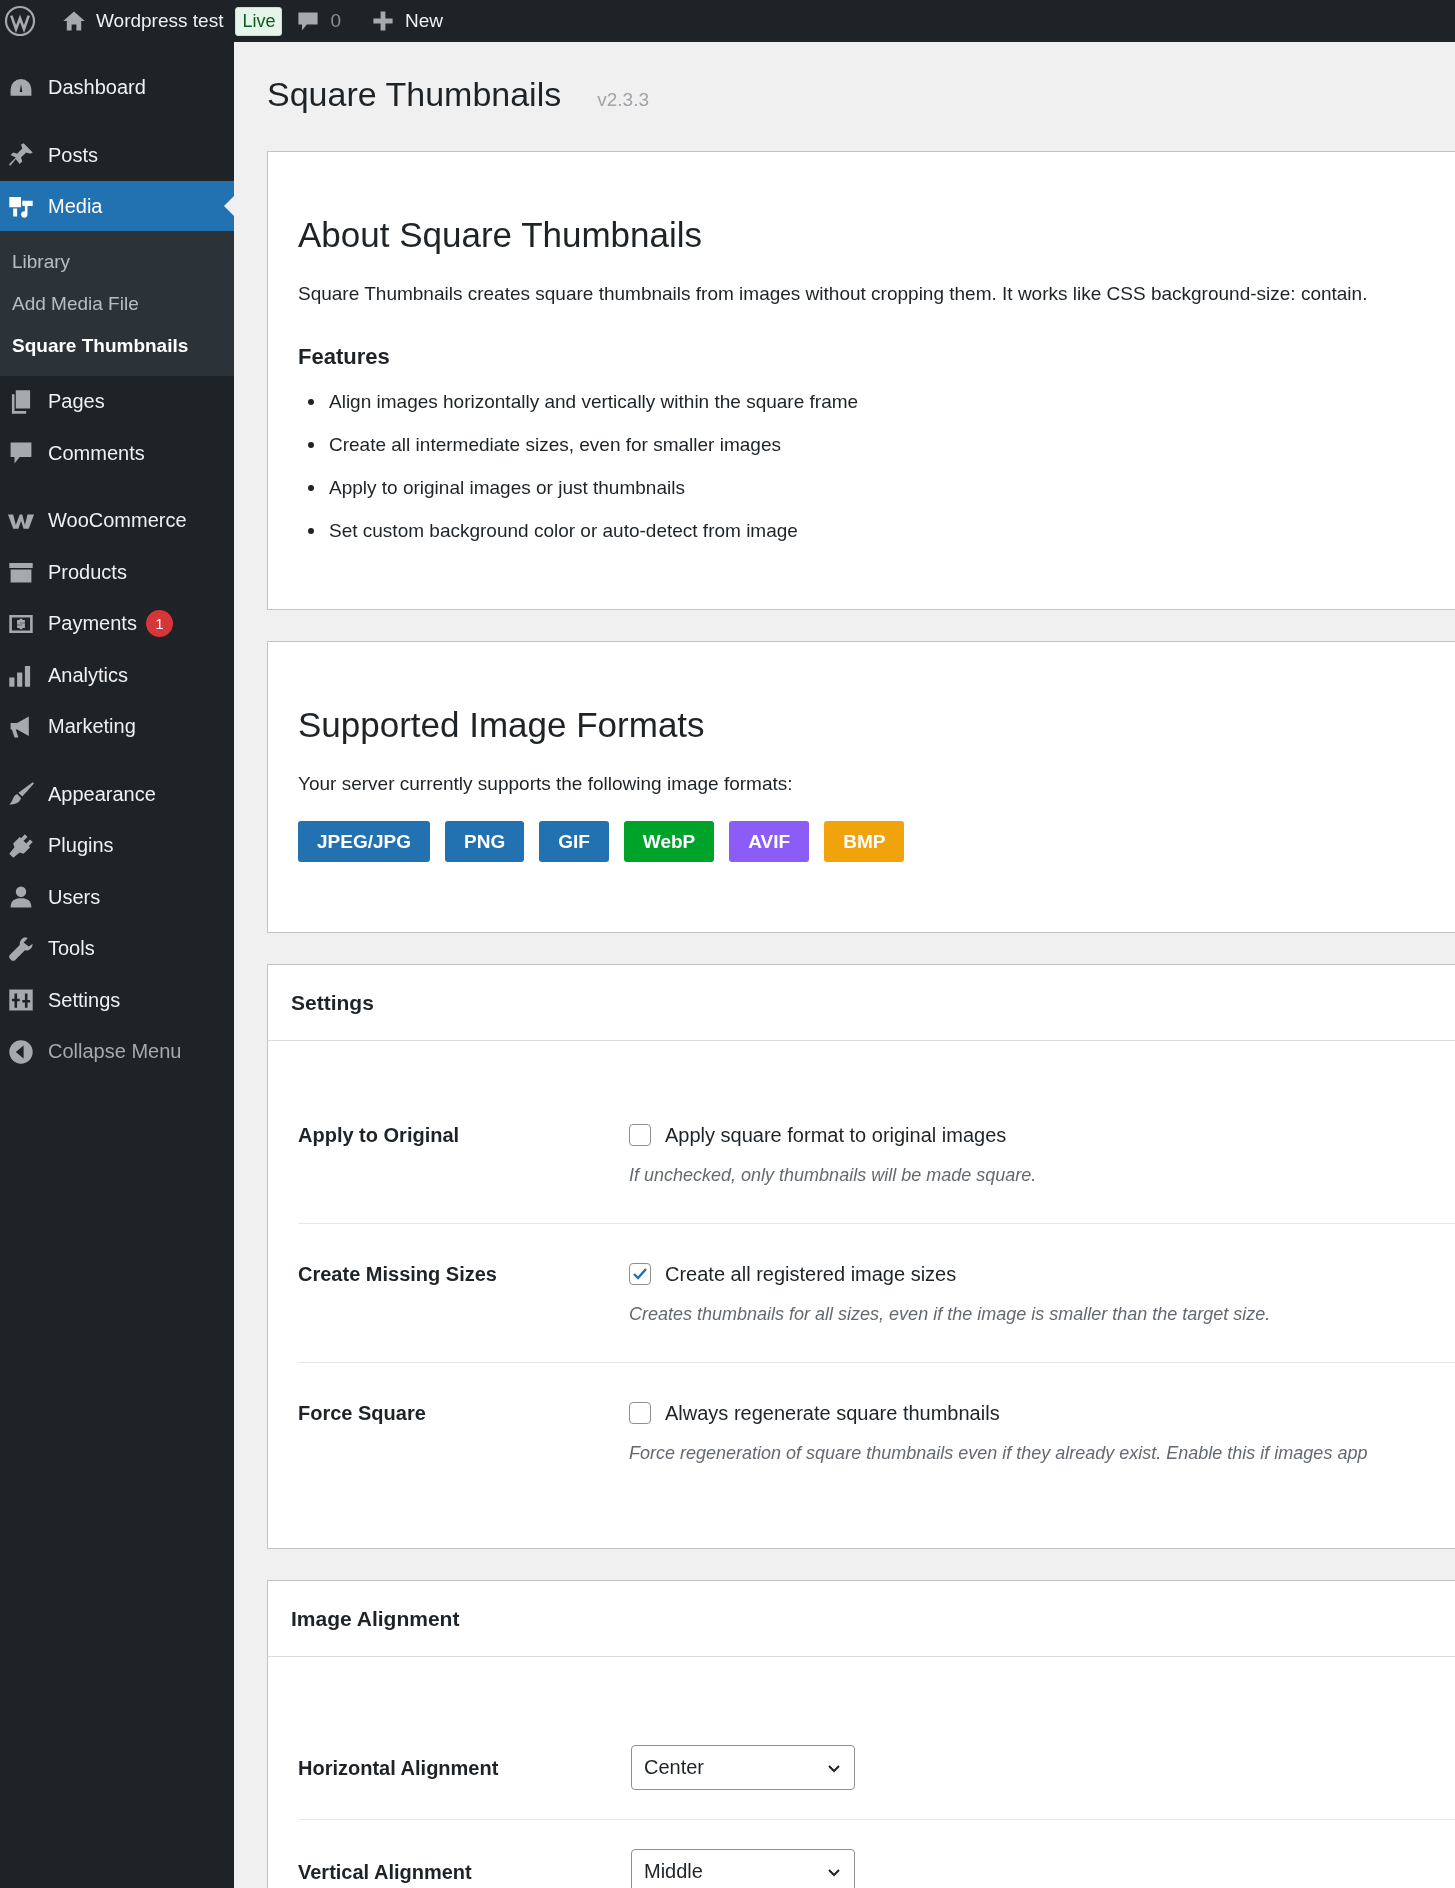 Image resolution: width=1455 pixels, height=1888 pixels. What do you see at coordinates (811, 1274) in the screenshot?
I see `checkbox-label: Create all registered image sizes` at bounding box center [811, 1274].